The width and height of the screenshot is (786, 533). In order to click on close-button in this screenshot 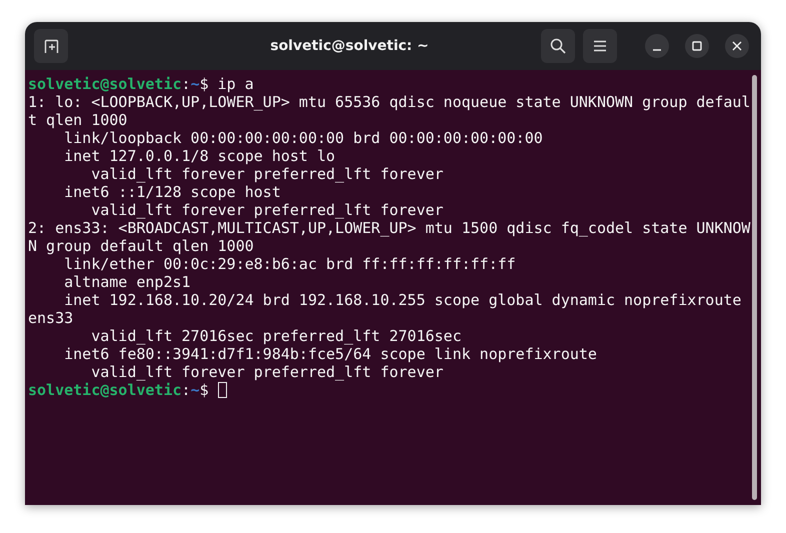, I will do `click(737, 46)`.